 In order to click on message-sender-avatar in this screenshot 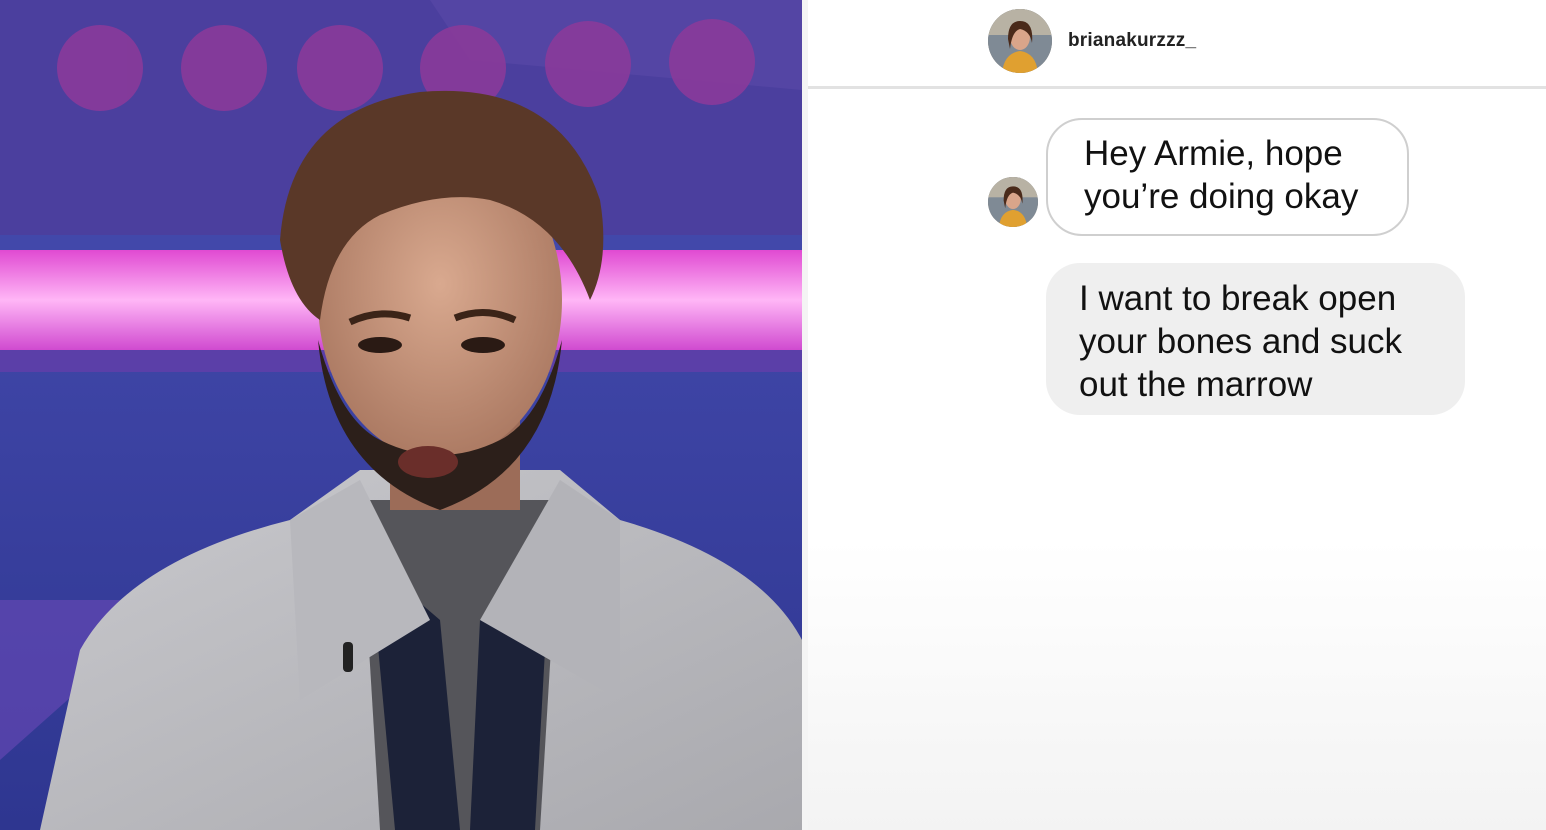, I will do `click(1013, 202)`.